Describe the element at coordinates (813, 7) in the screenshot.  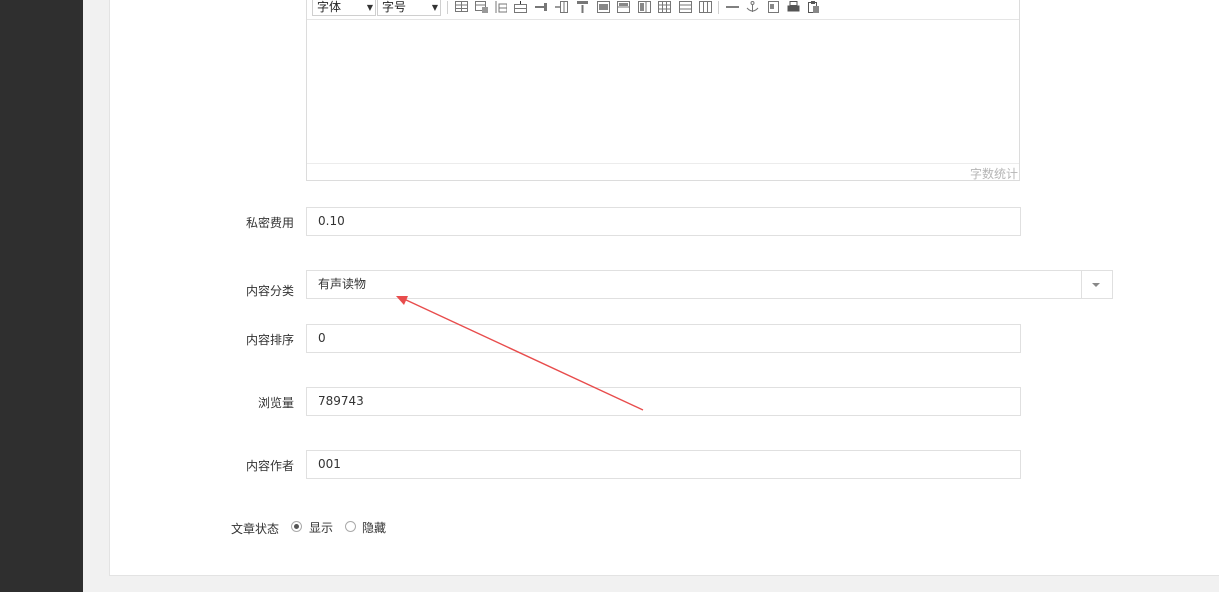
I see `paste-icon` at that location.